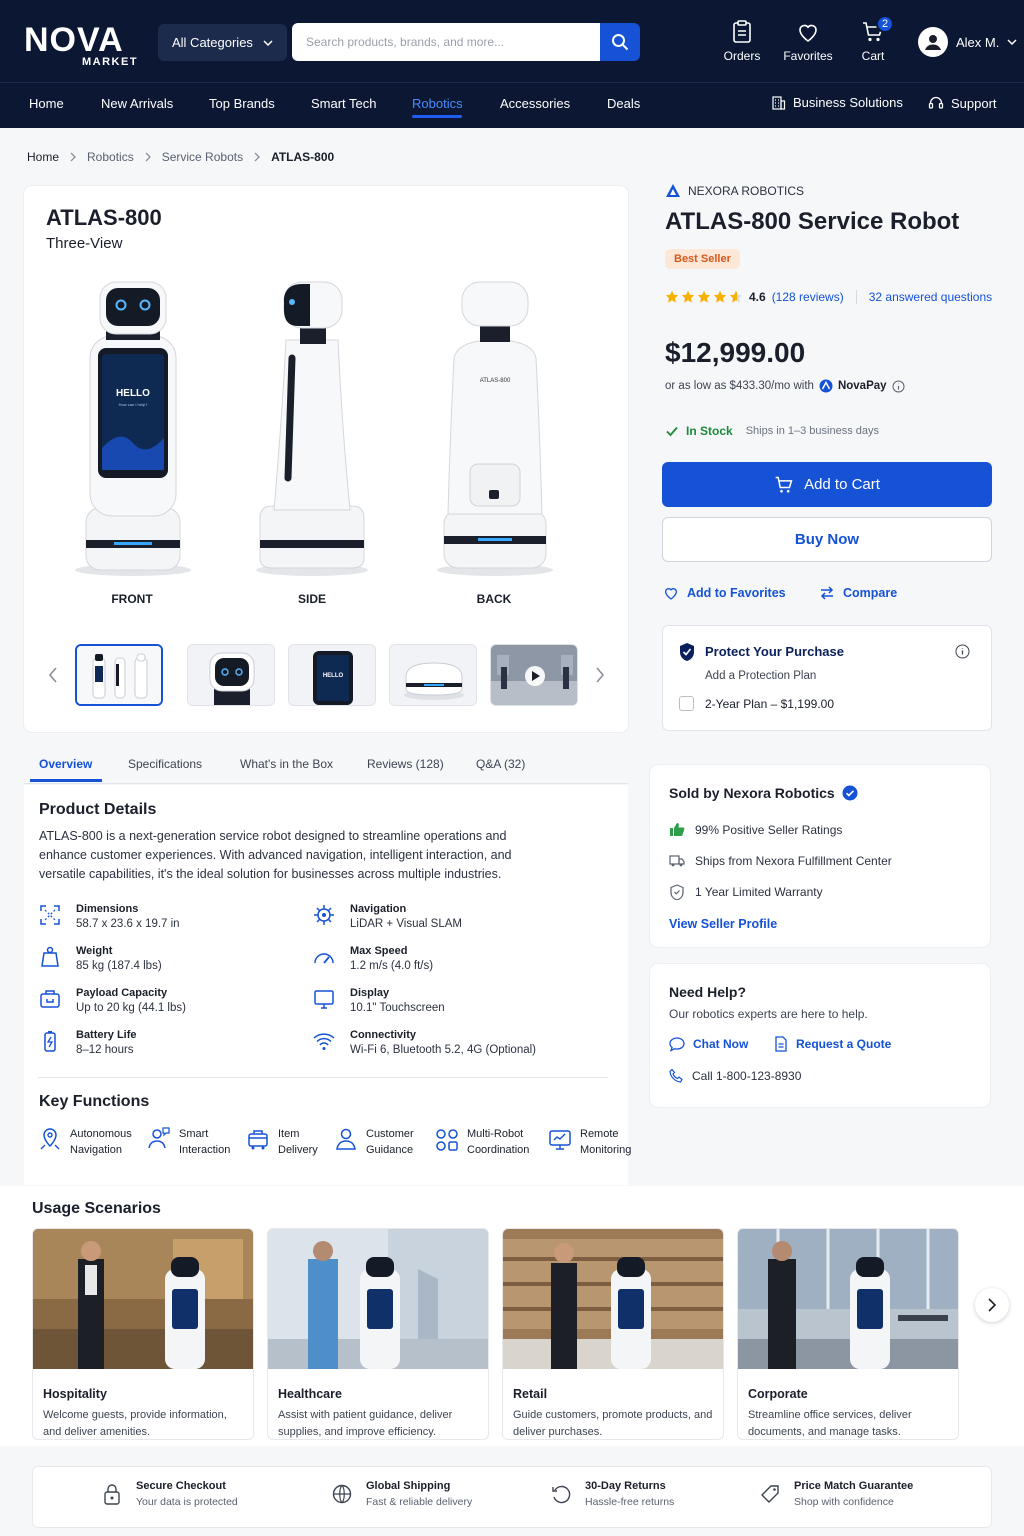 The height and width of the screenshot is (1536, 1024). I want to click on seller-ratings-text: 99% Positive Seller Ratings, so click(769, 829).